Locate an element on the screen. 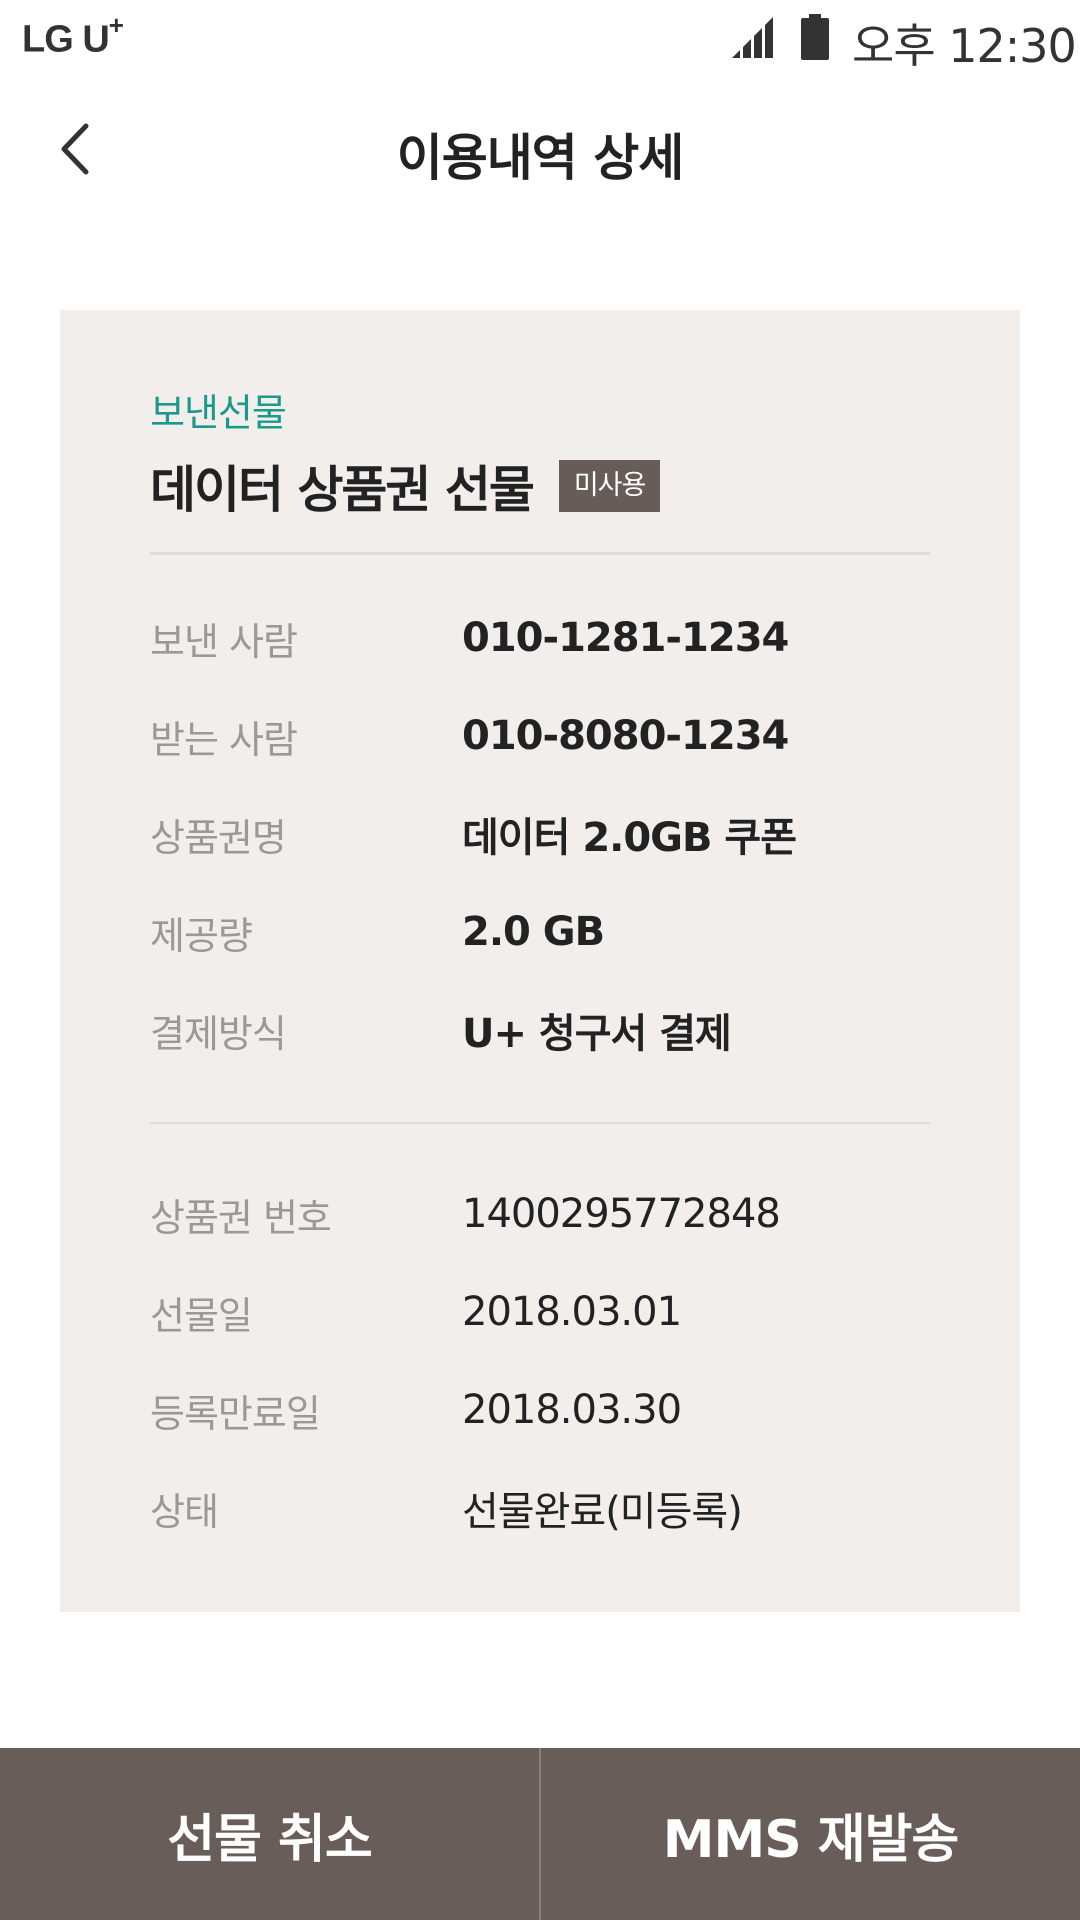 Image resolution: width=1080 pixels, height=1920 pixels. cancel-gift-button: 선물 취소 is located at coordinates (269, 1834).